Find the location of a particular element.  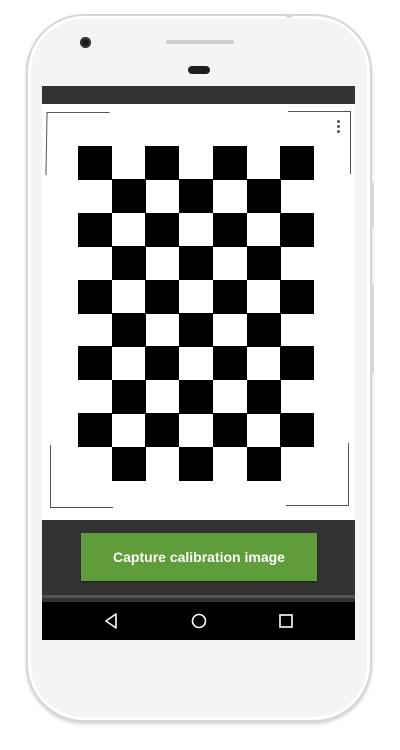

capture-calibration-image-button: Capture calibration image is located at coordinates (199, 557).